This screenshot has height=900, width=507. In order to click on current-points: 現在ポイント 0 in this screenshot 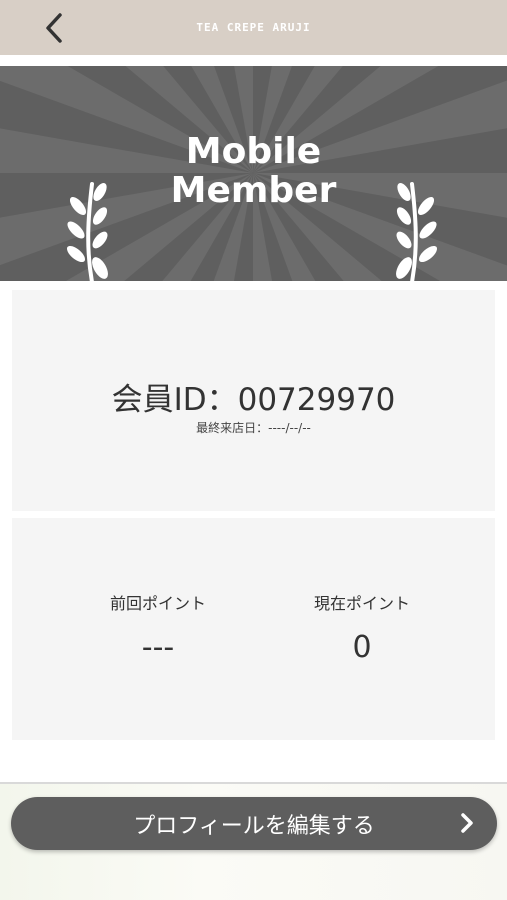, I will do `click(362, 627)`.